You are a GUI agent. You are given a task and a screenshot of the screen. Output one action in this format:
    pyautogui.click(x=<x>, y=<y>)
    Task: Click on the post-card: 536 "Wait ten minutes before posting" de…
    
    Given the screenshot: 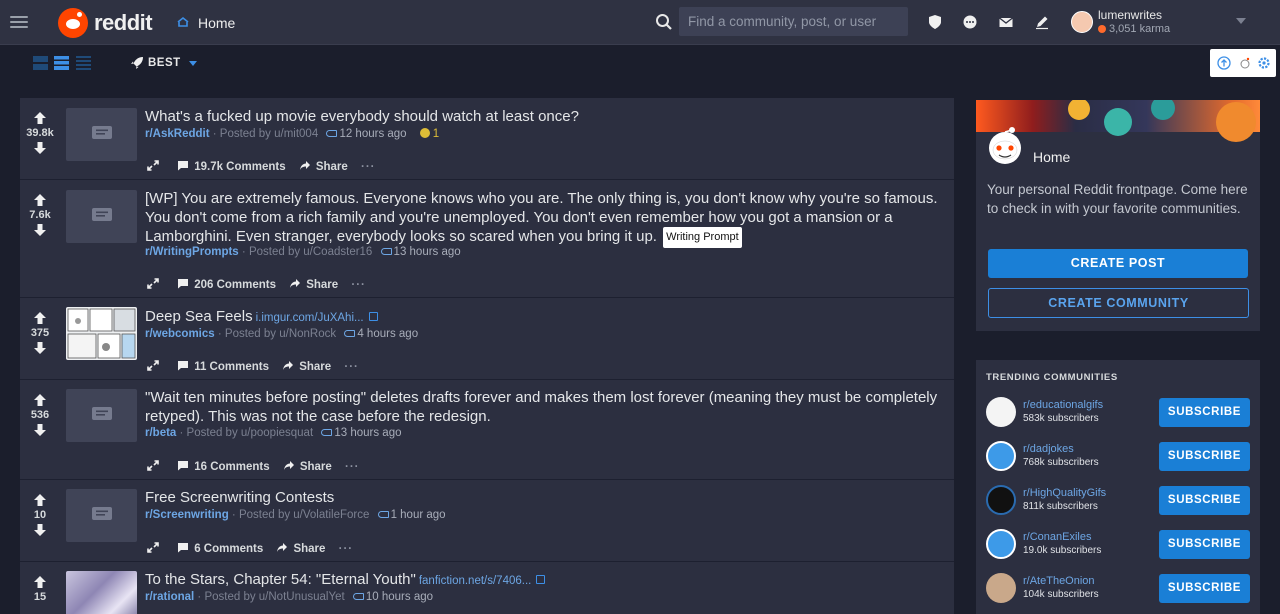 What is the action you would take?
    pyautogui.click(x=487, y=430)
    